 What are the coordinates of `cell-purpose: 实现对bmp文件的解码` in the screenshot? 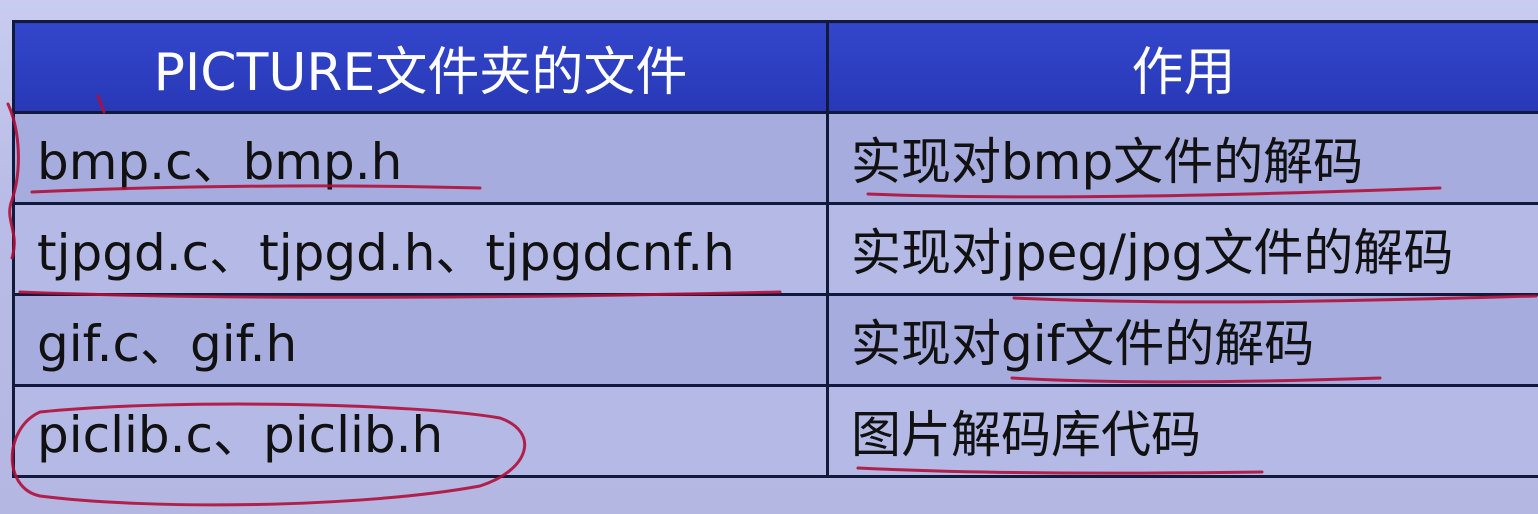 It's located at (1182, 158).